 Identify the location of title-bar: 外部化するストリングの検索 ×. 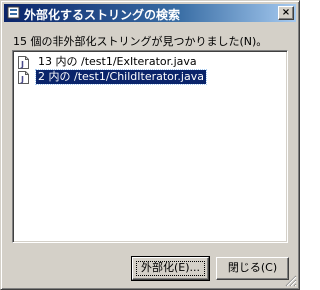
(150, 13).